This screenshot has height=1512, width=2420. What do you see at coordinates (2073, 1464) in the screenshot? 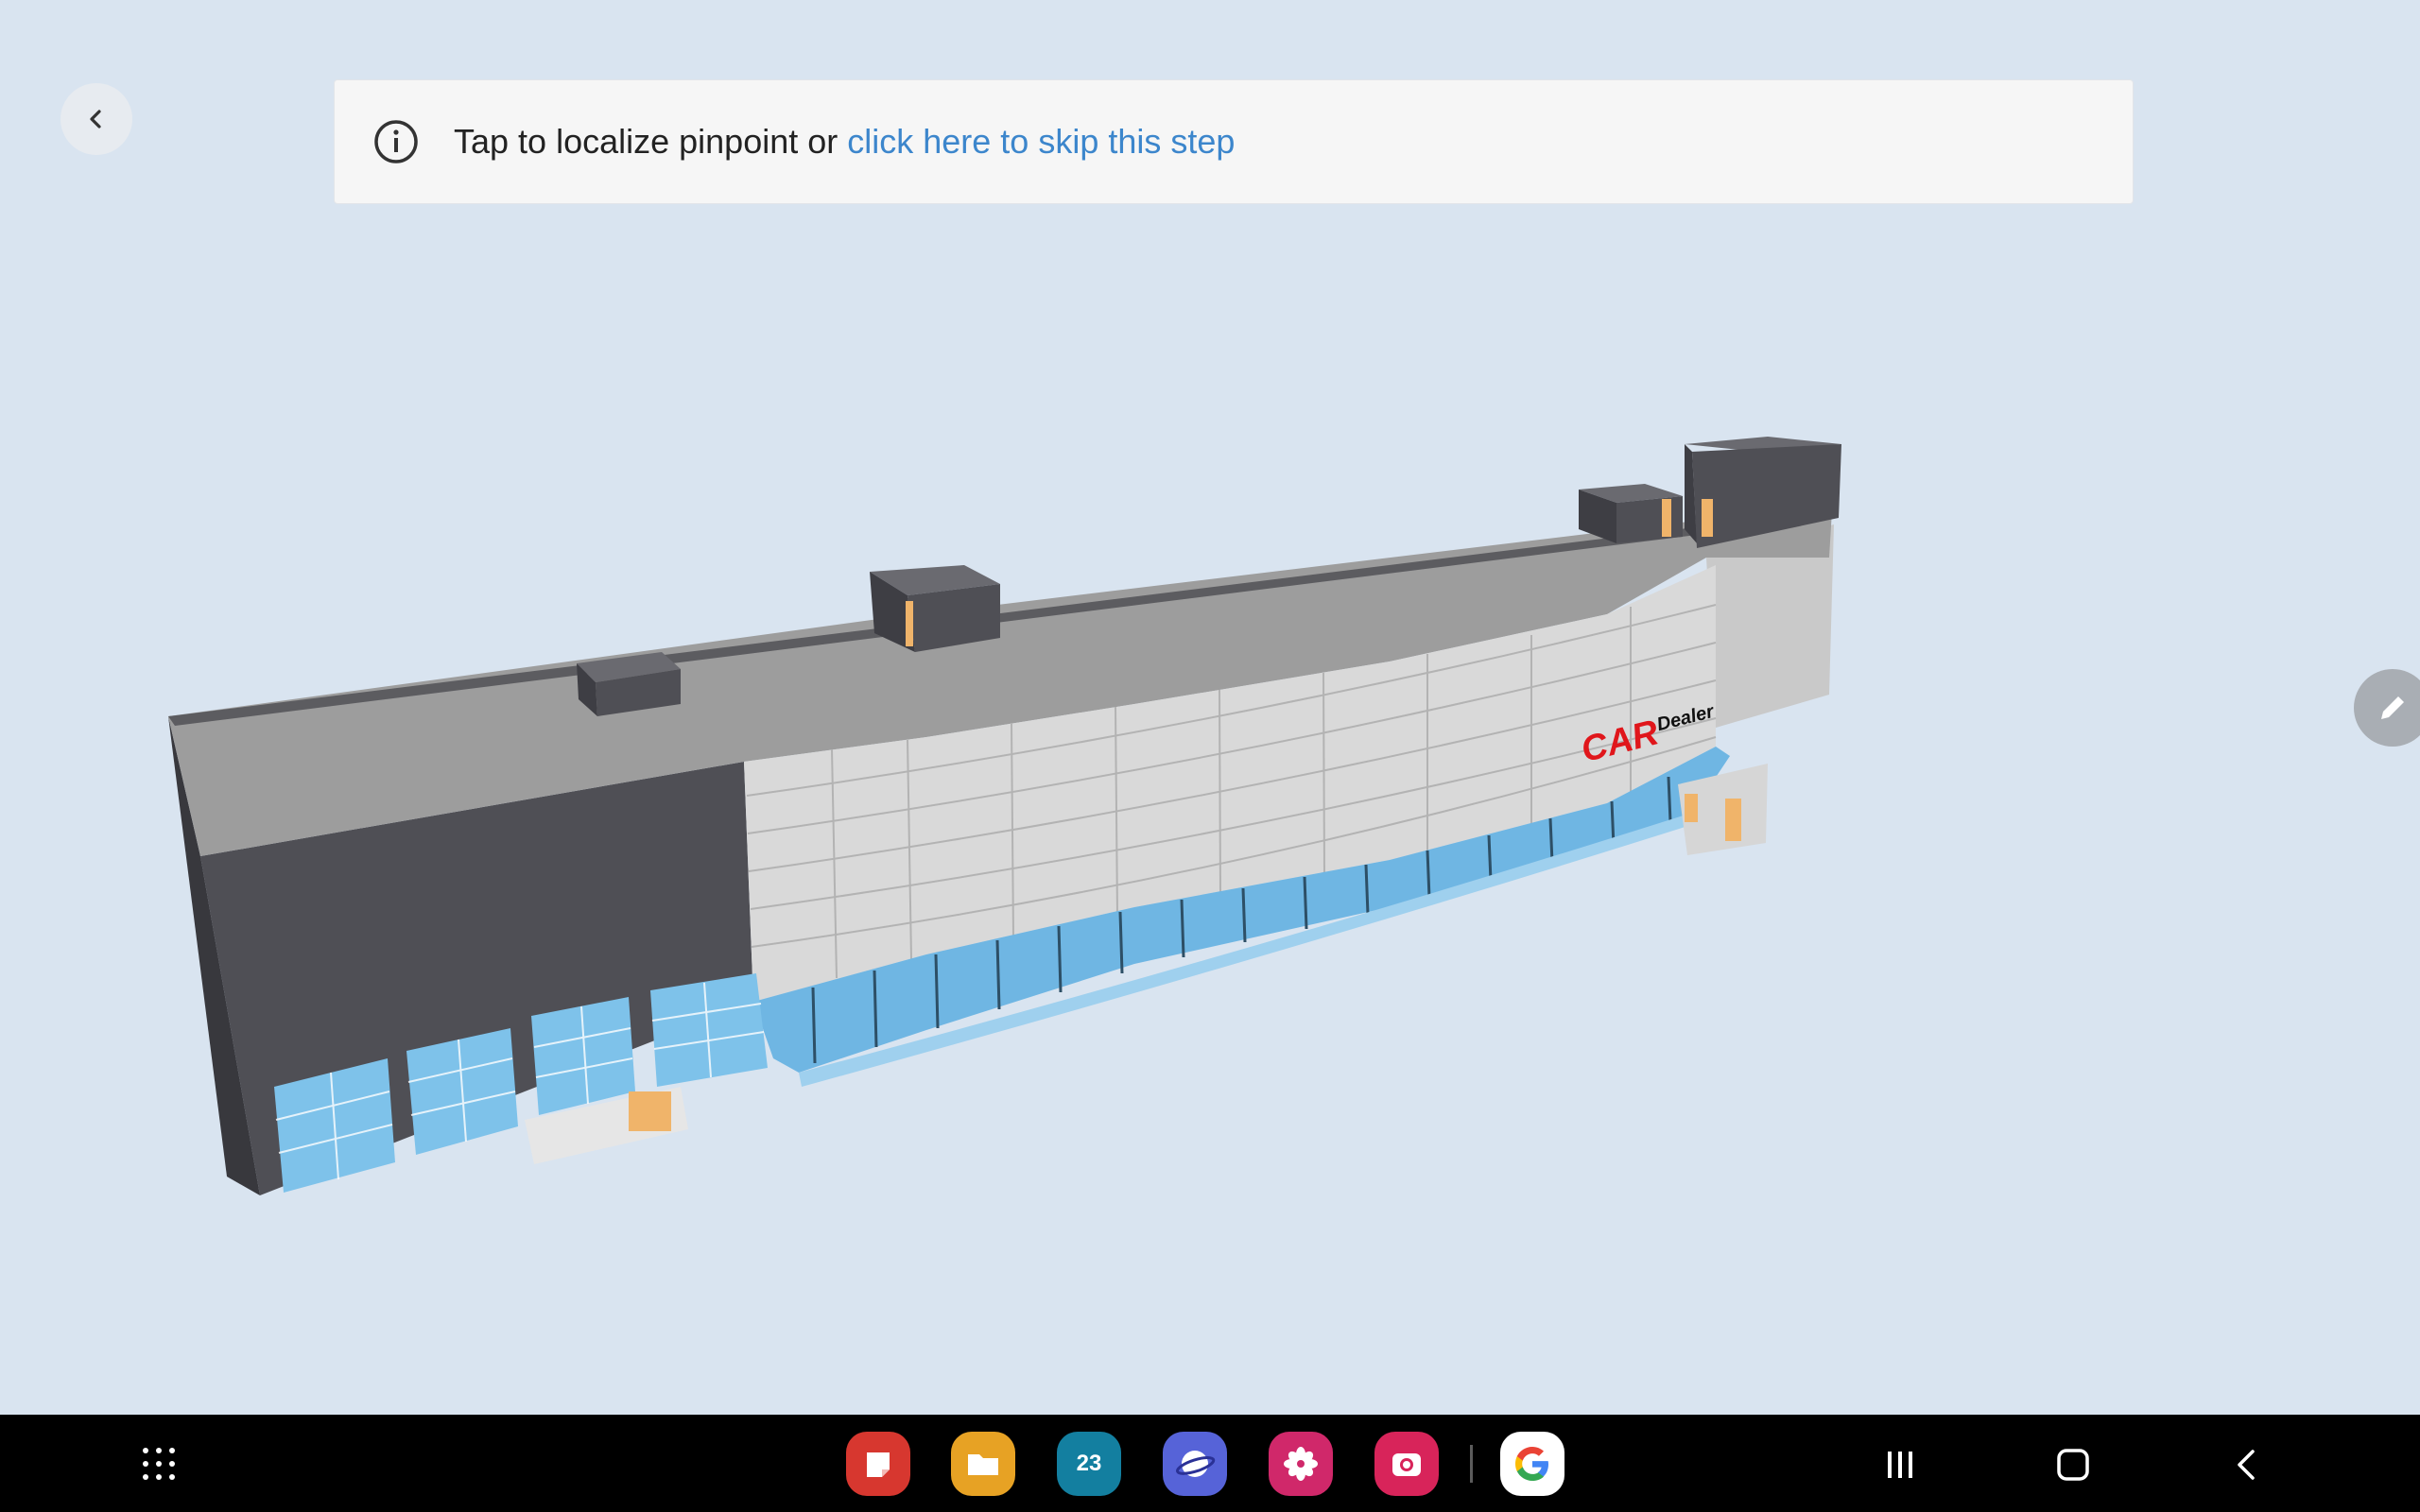
I see `home-icon` at bounding box center [2073, 1464].